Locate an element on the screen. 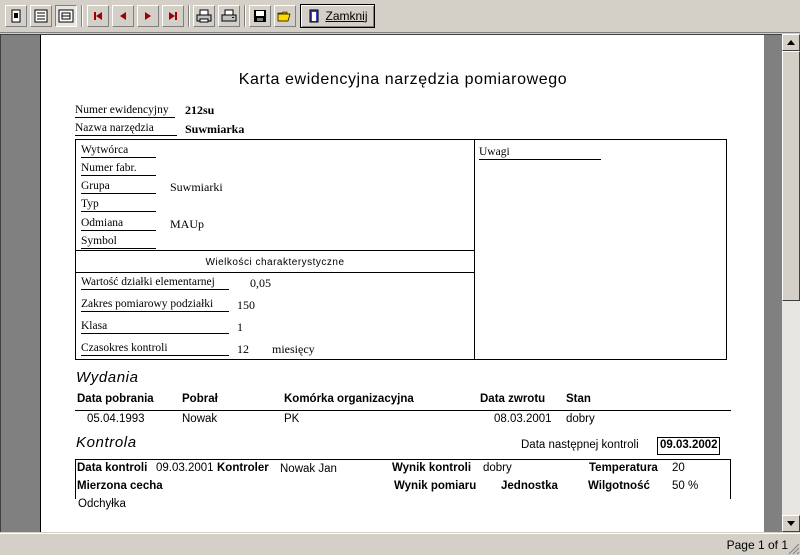 This screenshot has height=555, width=800. symbol-label: Symbol is located at coordinates (118, 242).